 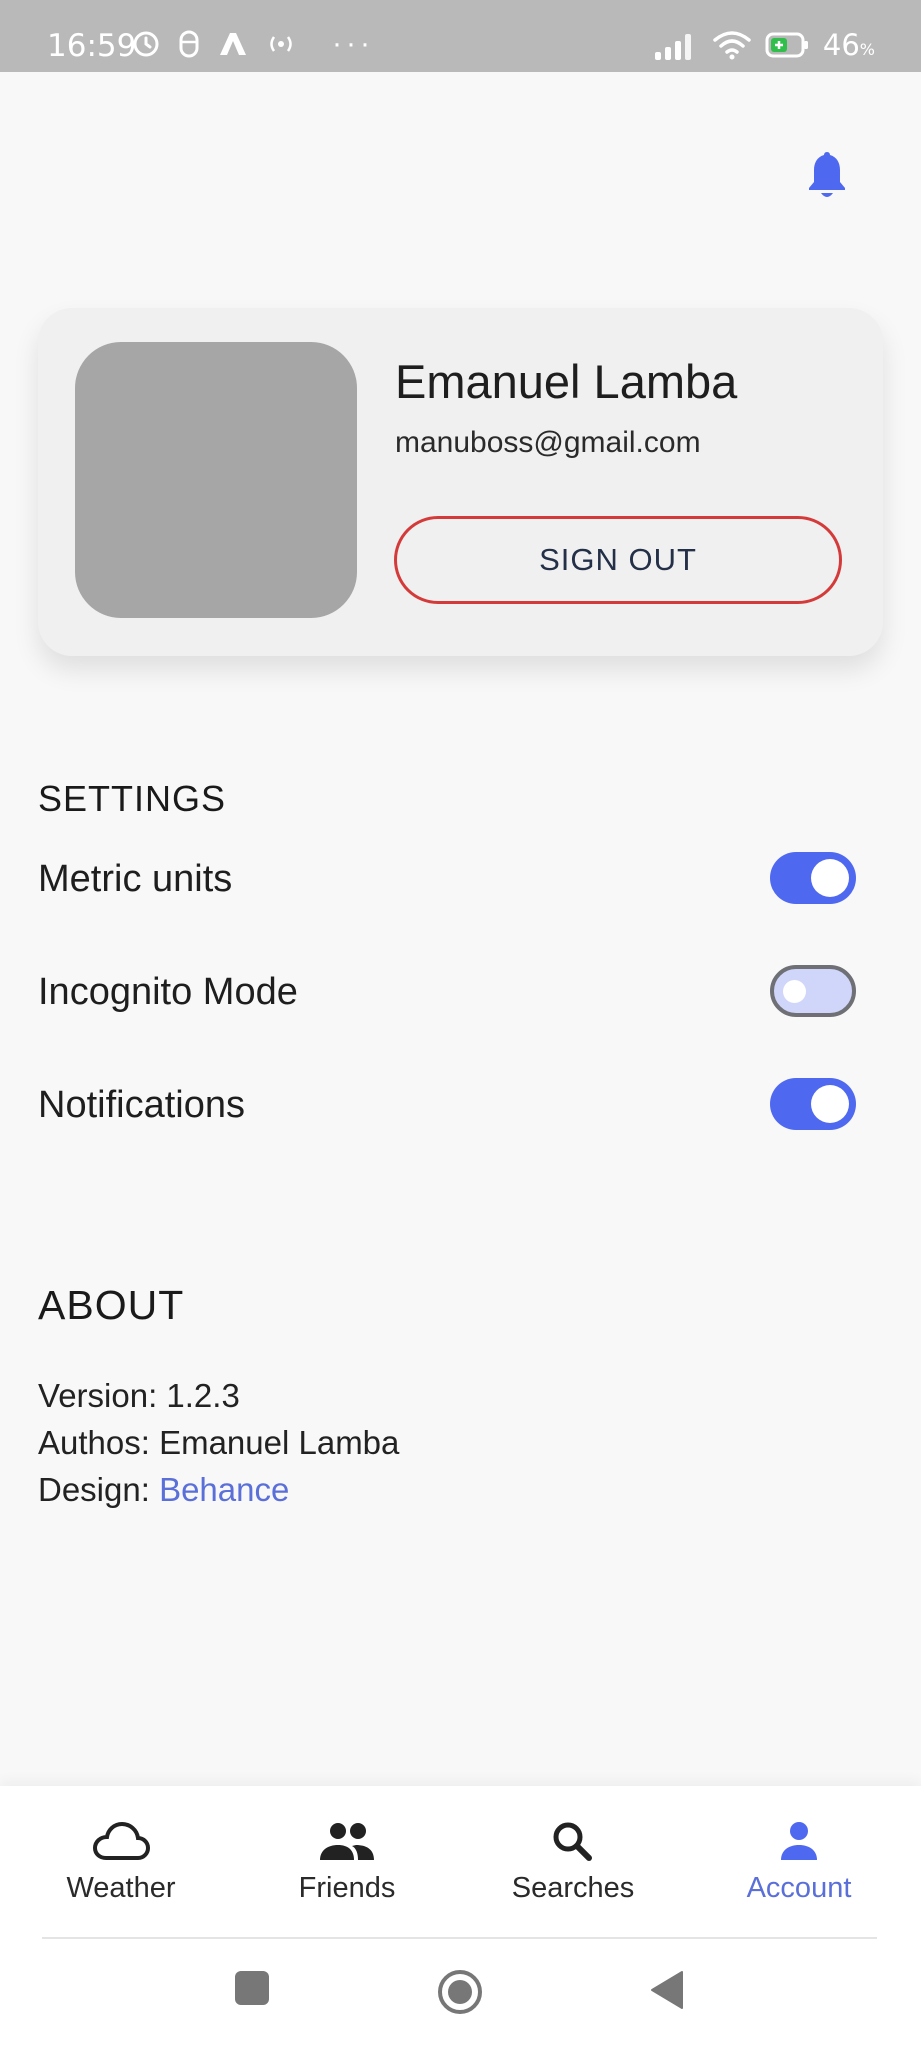 What do you see at coordinates (347, 1888) in the screenshot?
I see `nav-label: Friends` at bounding box center [347, 1888].